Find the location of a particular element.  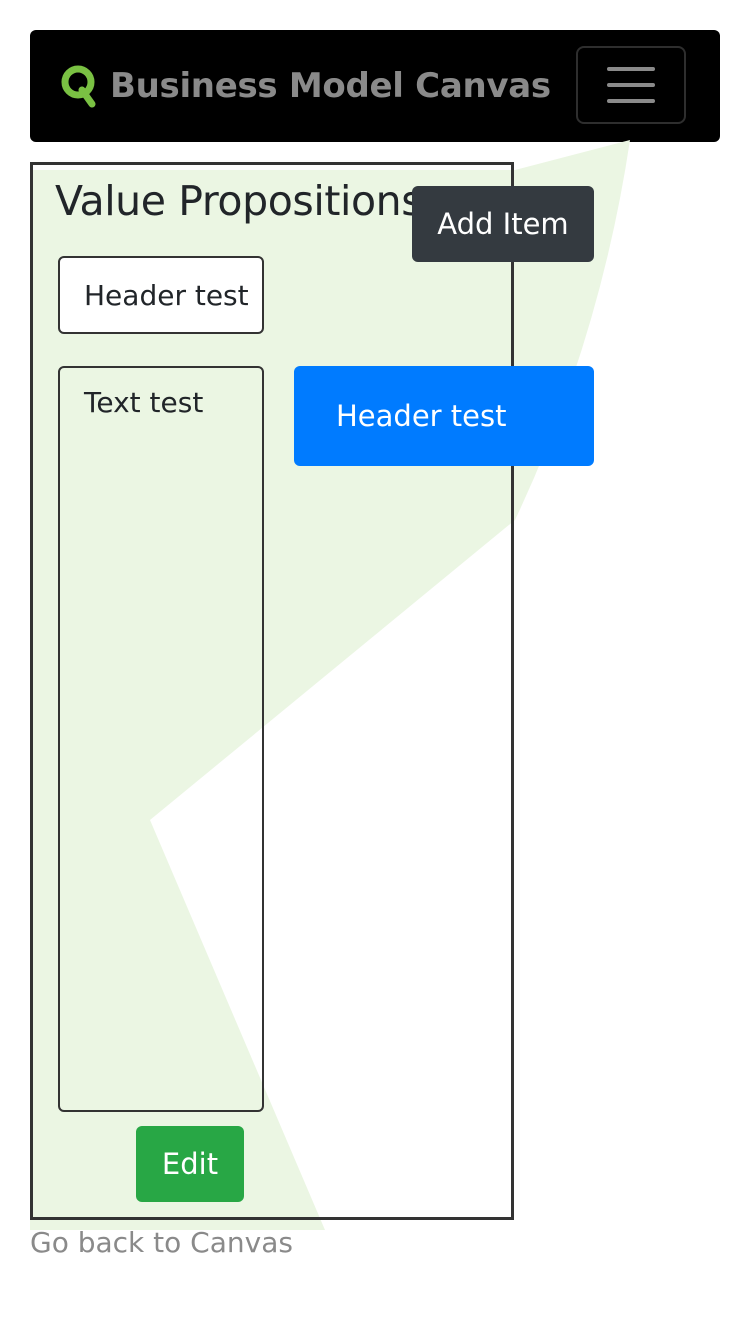

navbar-brand: Business Model Canvas is located at coordinates (305, 86).